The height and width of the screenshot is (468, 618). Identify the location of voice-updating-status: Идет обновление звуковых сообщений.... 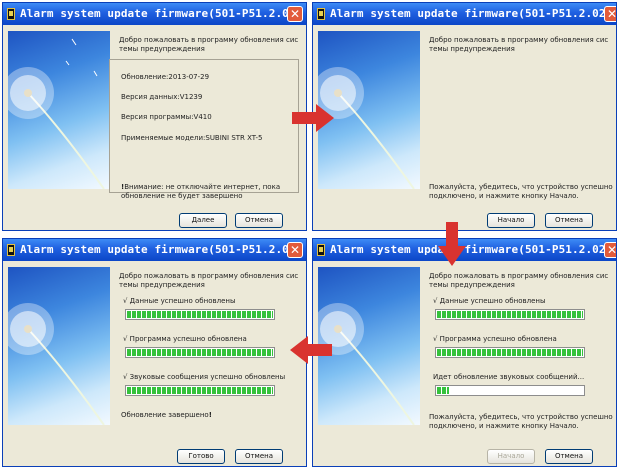
(509, 377).